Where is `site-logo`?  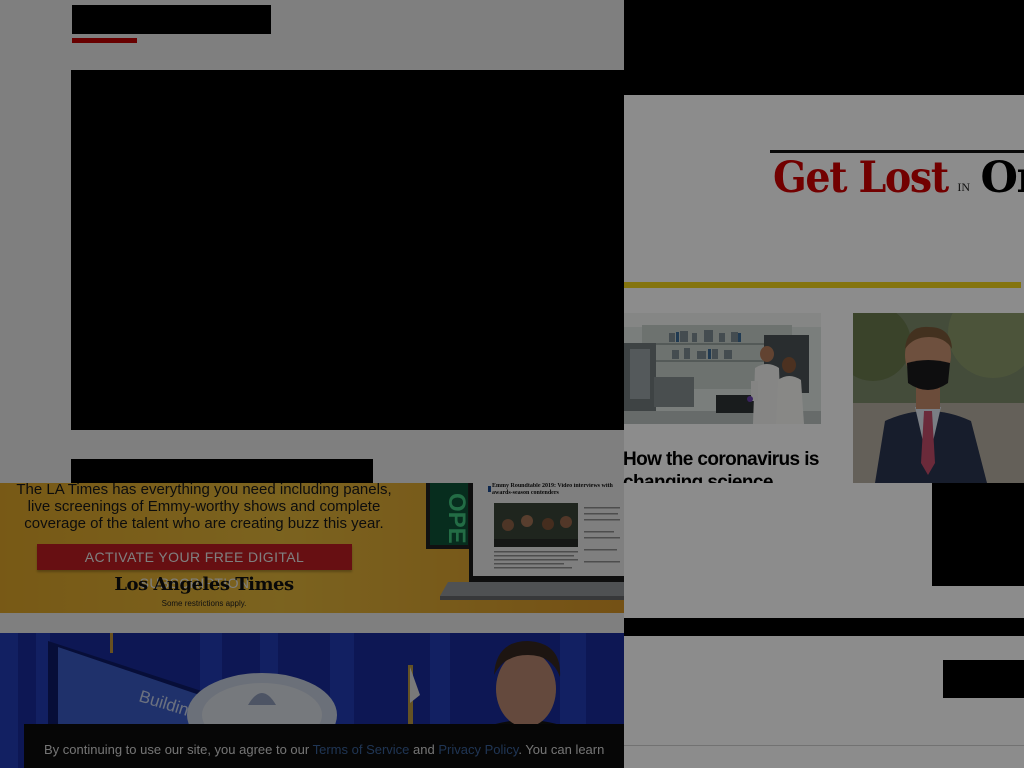 site-logo is located at coordinates (171, 19).